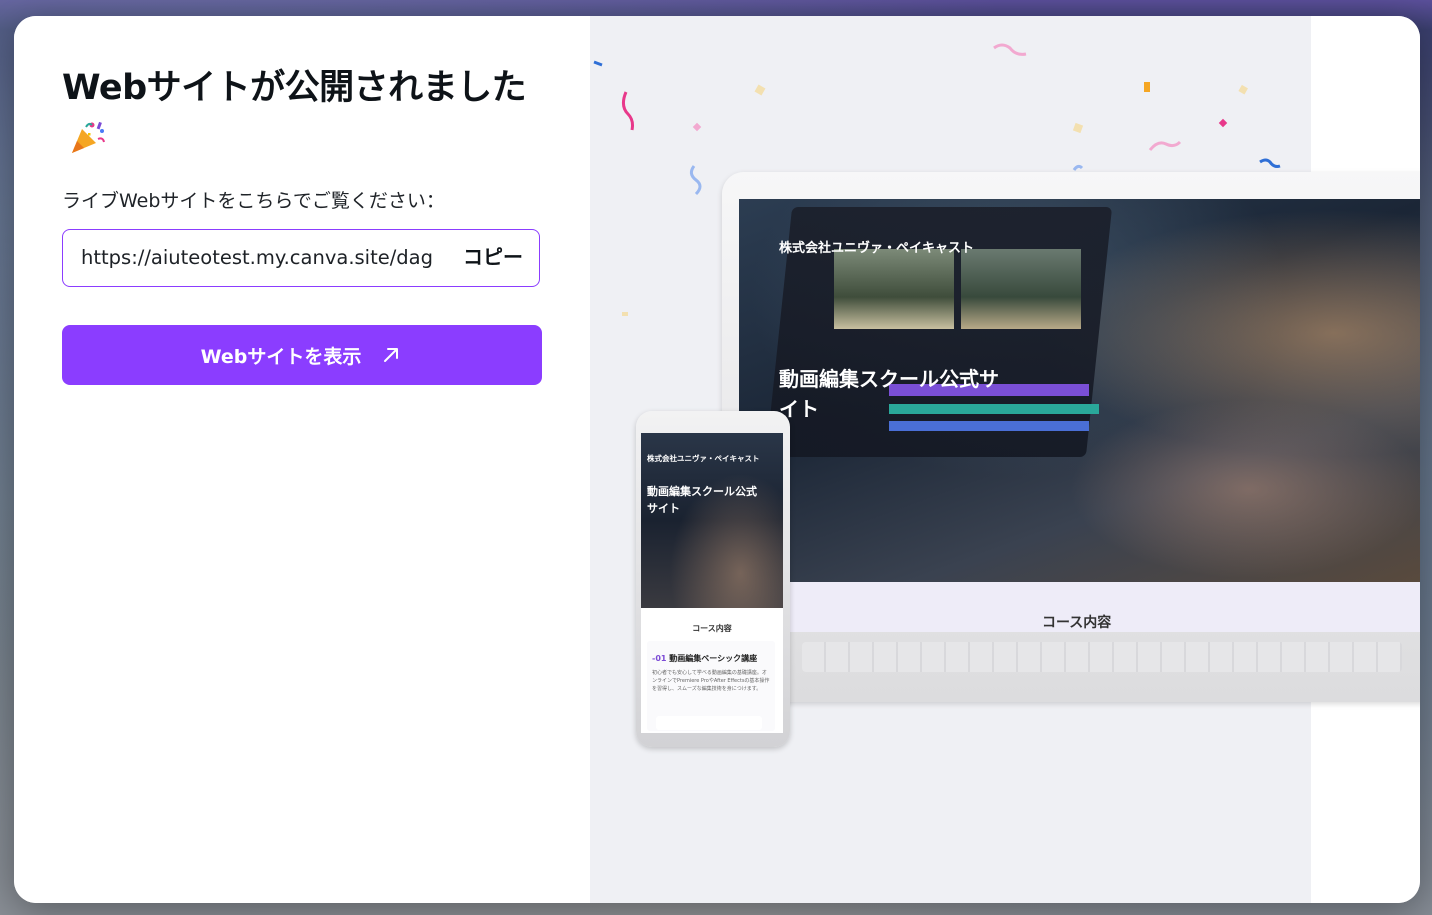 The image size is (1432, 915). Describe the element at coordinates (709, 723) in the screenshot. I see `phone-bottom-bar` at that location.